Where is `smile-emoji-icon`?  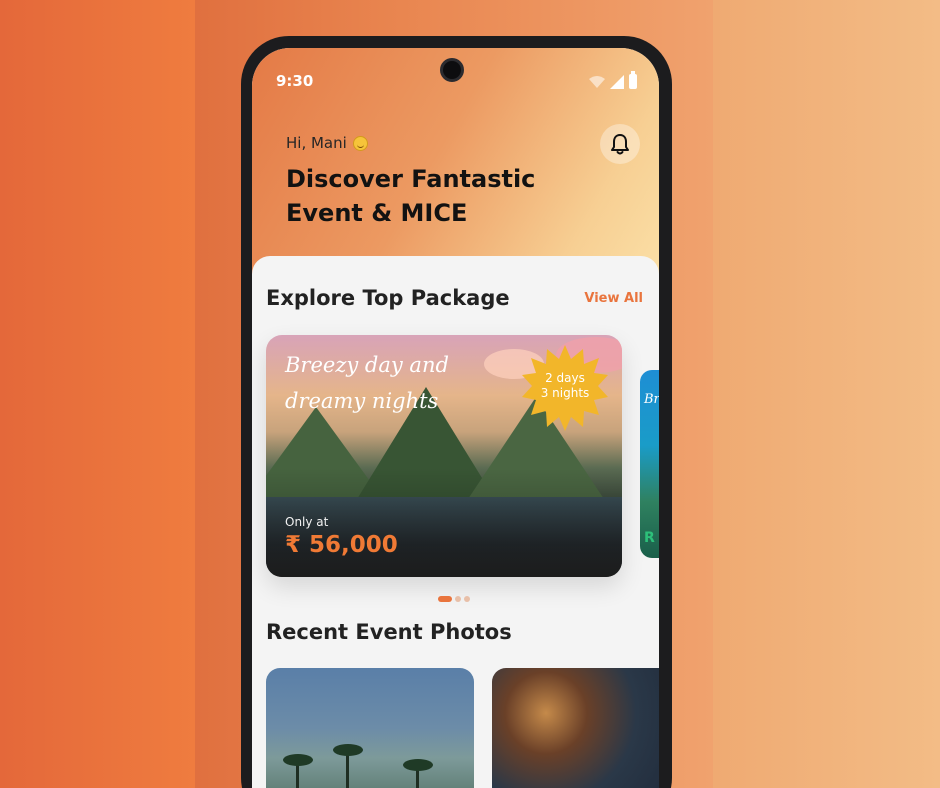
smile-emoji-icon is located at coordinates (360, 143).